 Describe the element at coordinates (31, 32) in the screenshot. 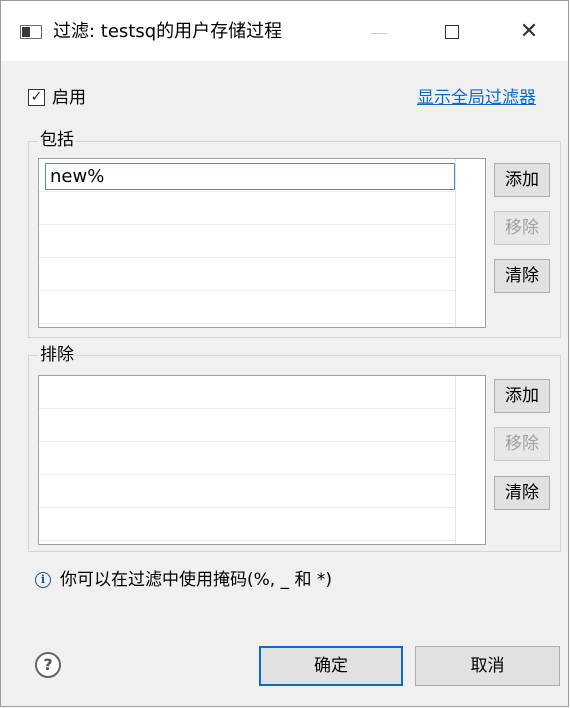

I see `window-icon` at that location.